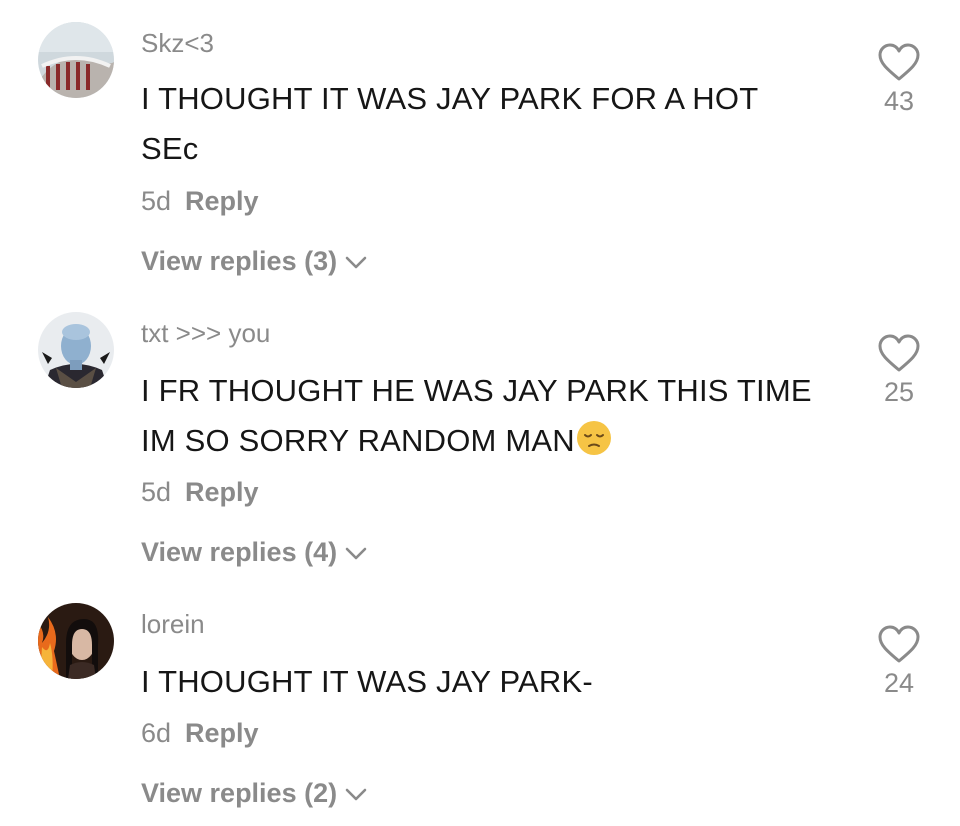  I want to click on view-replies-button: View replies (2), so click(254, 793).